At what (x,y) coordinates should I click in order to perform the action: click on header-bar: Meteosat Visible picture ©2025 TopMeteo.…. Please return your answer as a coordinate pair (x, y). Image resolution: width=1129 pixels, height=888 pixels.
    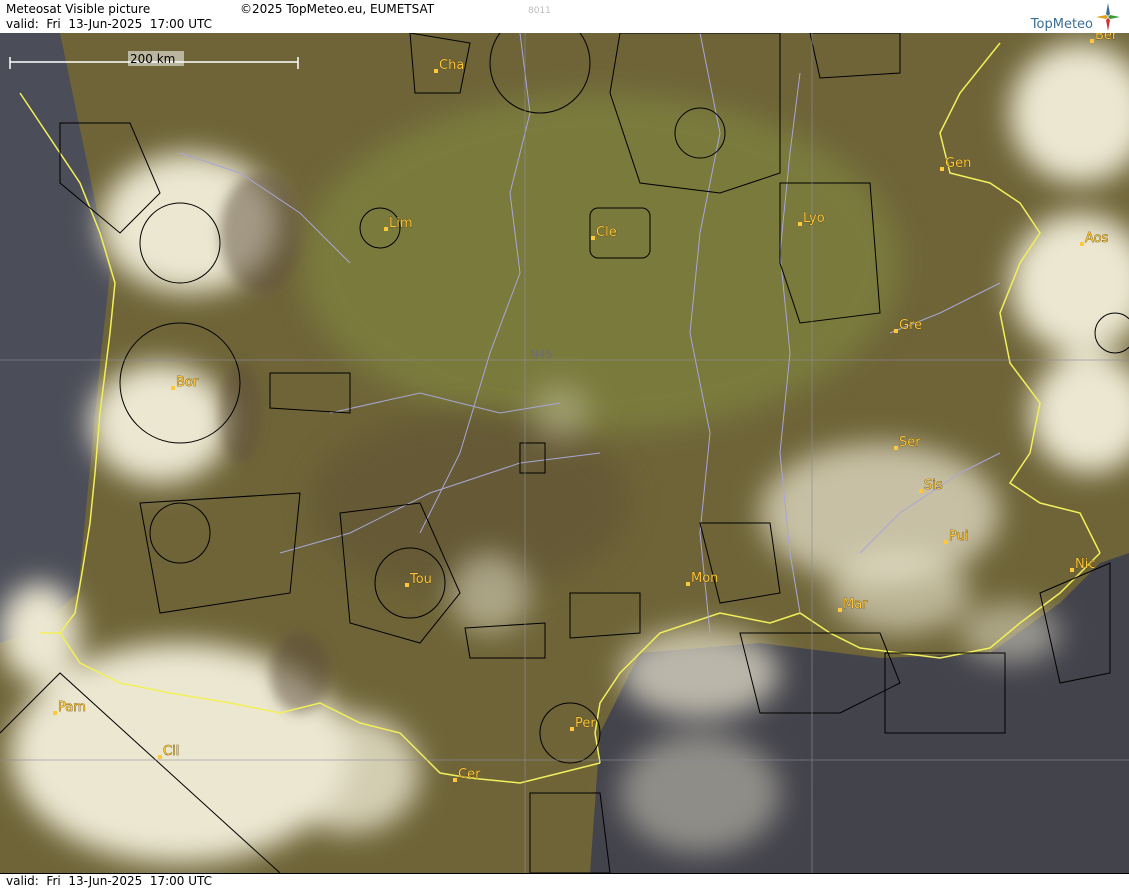
    Looking at the image, I should click on (564, 17).